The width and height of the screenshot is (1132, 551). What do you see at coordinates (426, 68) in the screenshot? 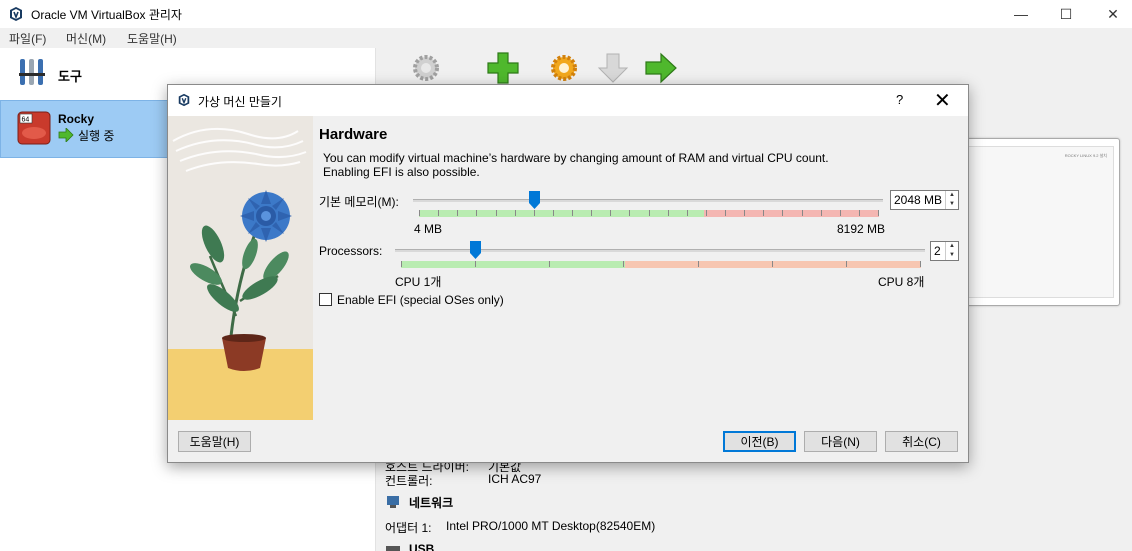
I see `new-vm-gear-icon` at bounding box center [426, 68].